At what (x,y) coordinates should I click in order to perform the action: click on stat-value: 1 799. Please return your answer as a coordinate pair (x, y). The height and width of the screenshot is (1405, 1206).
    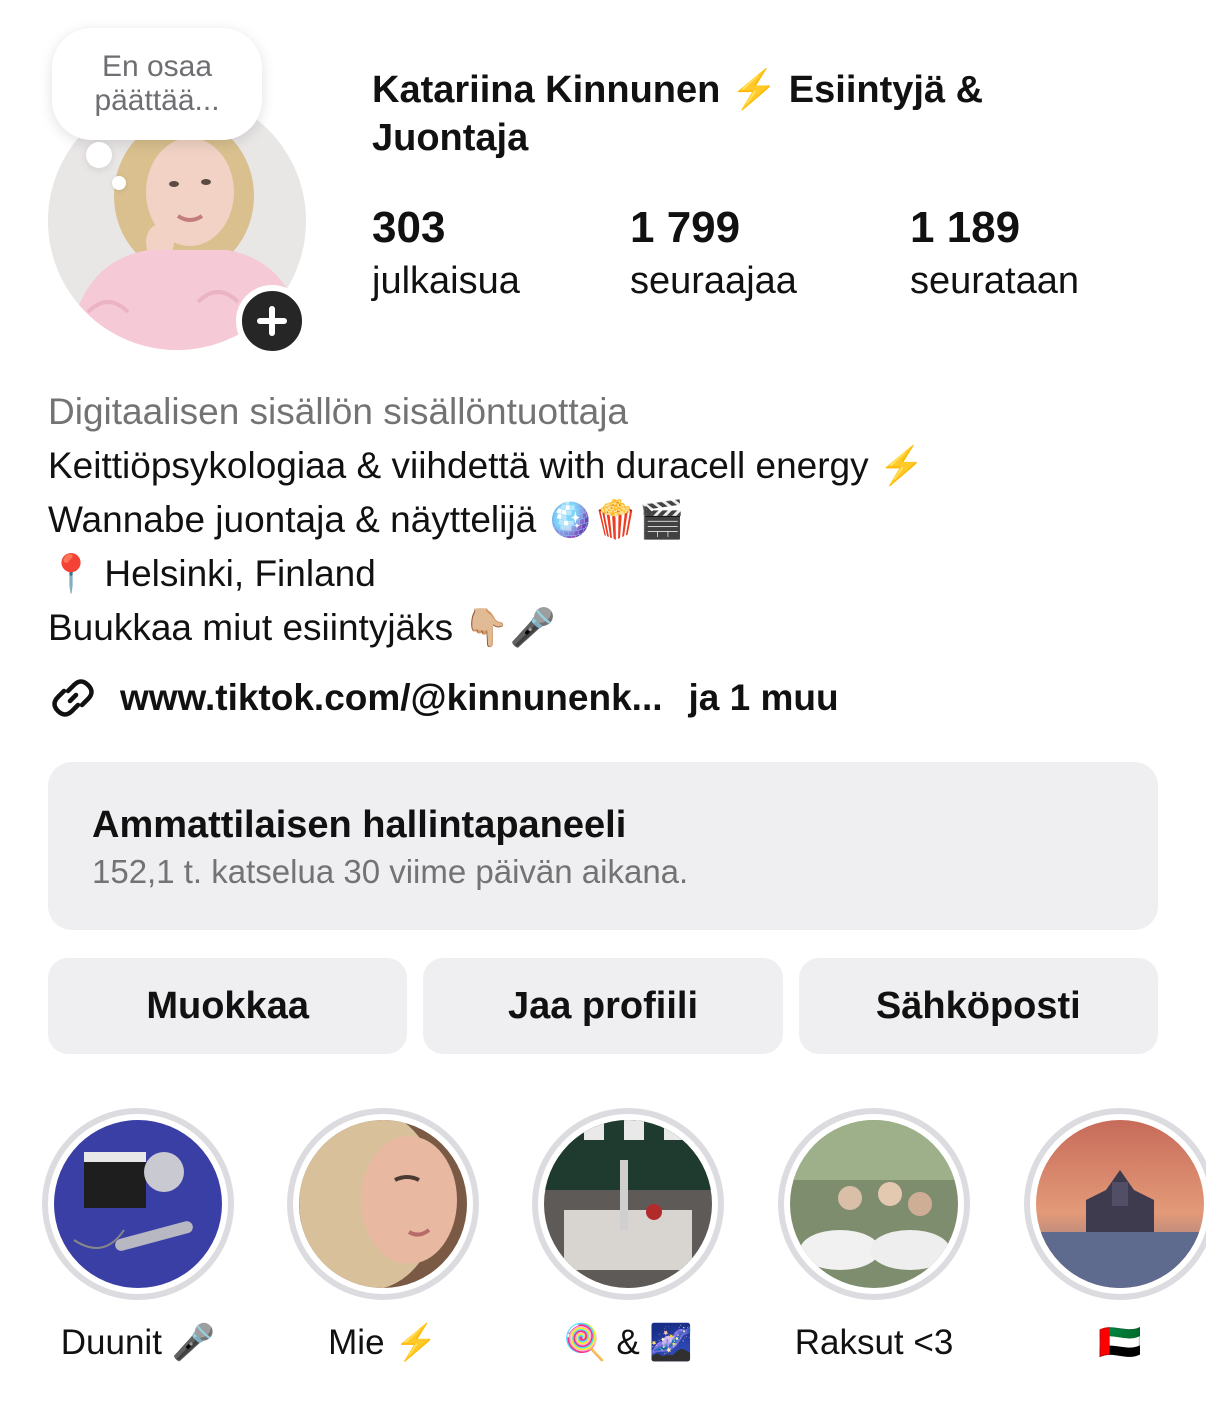
    Looking at the image, I should click on (685, 227).